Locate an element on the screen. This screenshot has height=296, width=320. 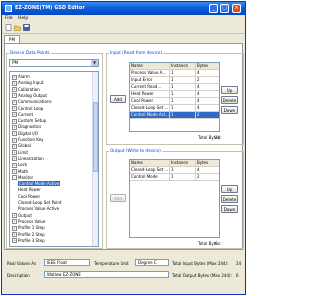
menu-help: Help is located at coordinates (23, 18).